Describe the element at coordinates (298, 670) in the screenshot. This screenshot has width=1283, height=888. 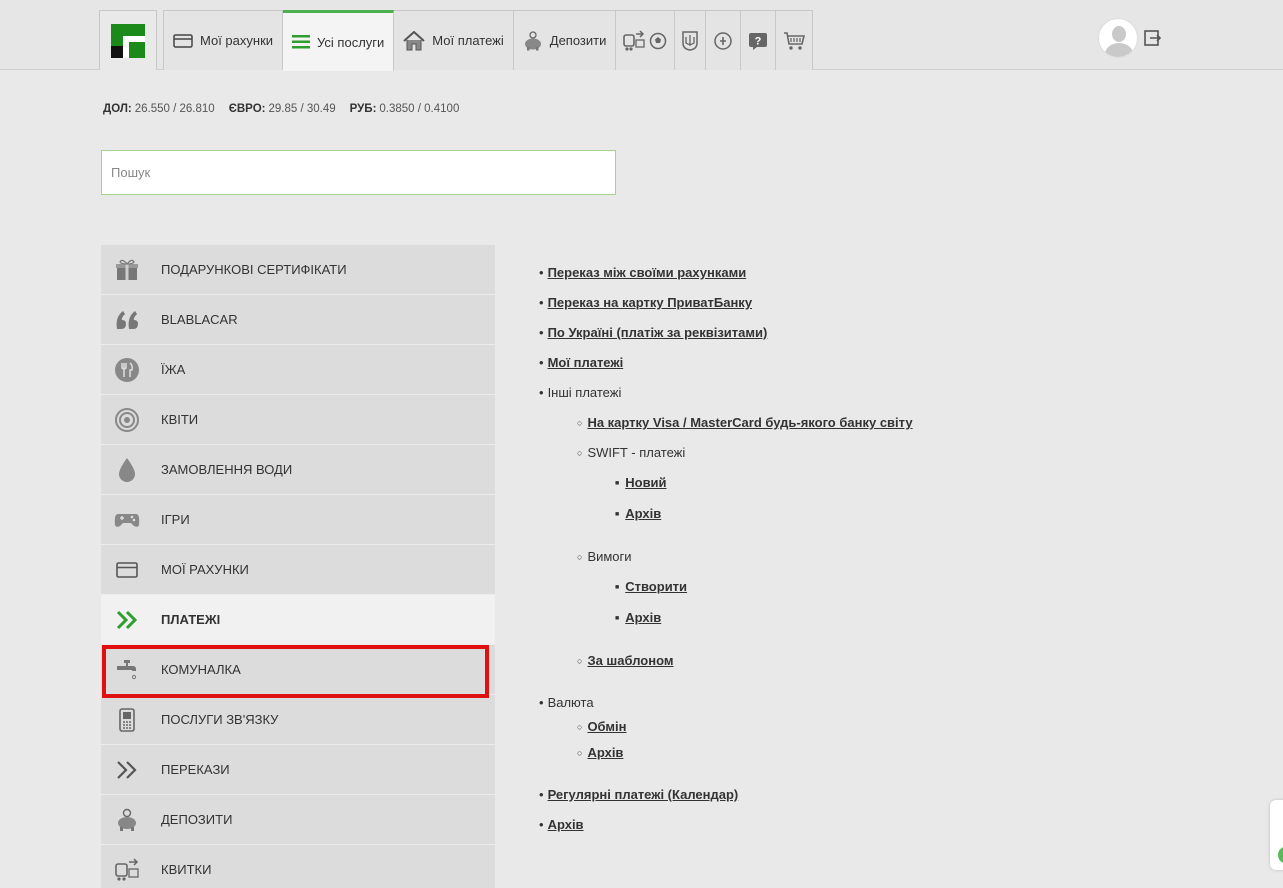
I see `sidebar-item-utilities: Комуналка` at that location.